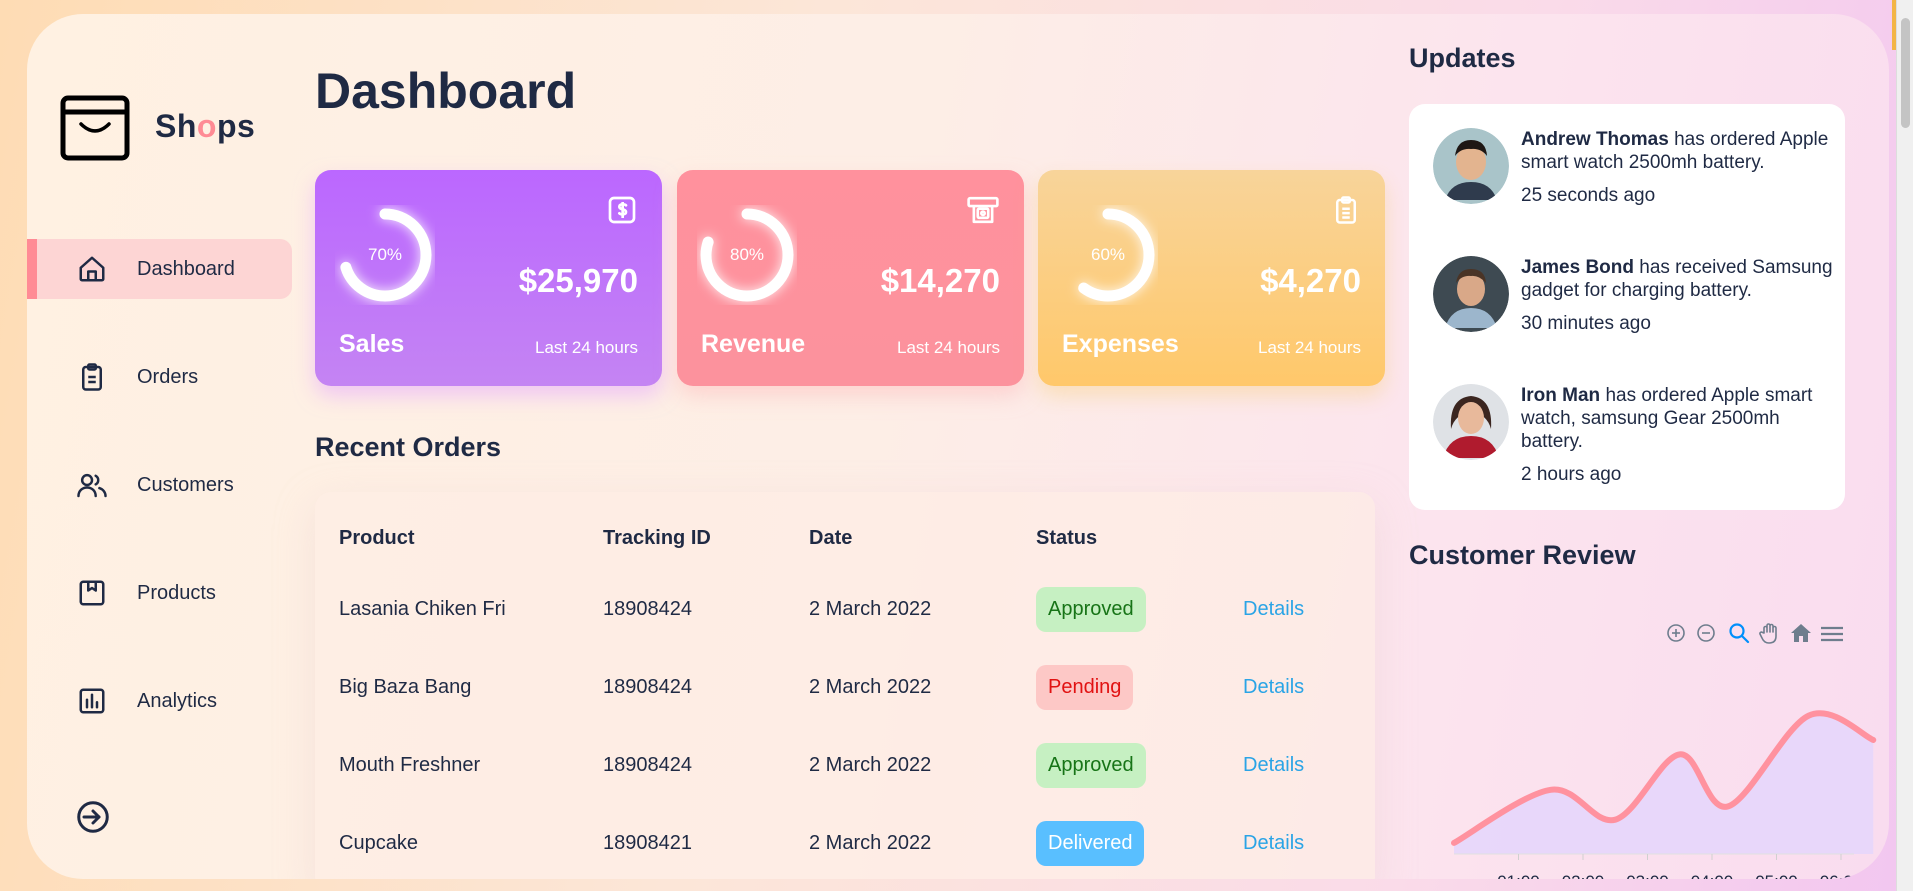 The image size is (1913, 891). I want to click on home-reset-icon, so click(1801, 633).